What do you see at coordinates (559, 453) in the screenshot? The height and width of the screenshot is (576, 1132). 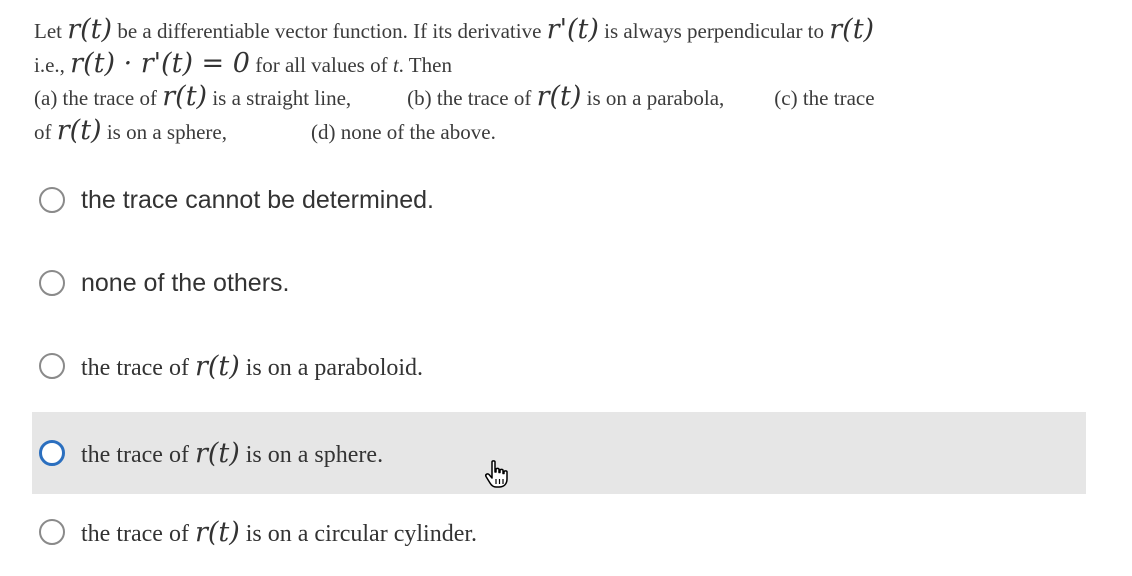 I see `answer-option-sphere: the trace of r(t) is on a sphere.` at bounding box center [559, 453].